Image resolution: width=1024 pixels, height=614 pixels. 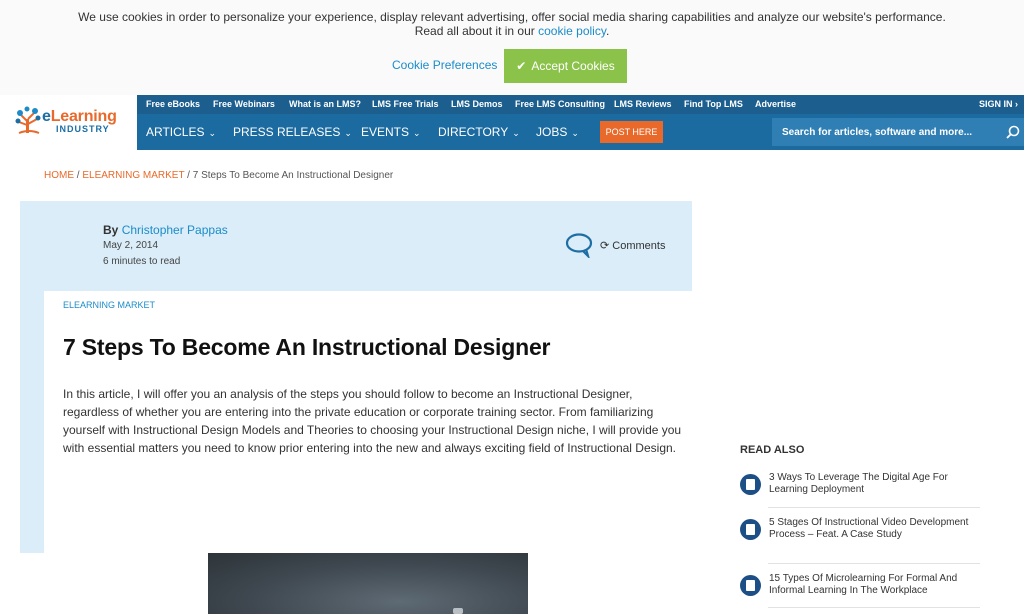 I want to click on breadcrumb-category: ELEARNING MARKET, so click(x=133, y=175).